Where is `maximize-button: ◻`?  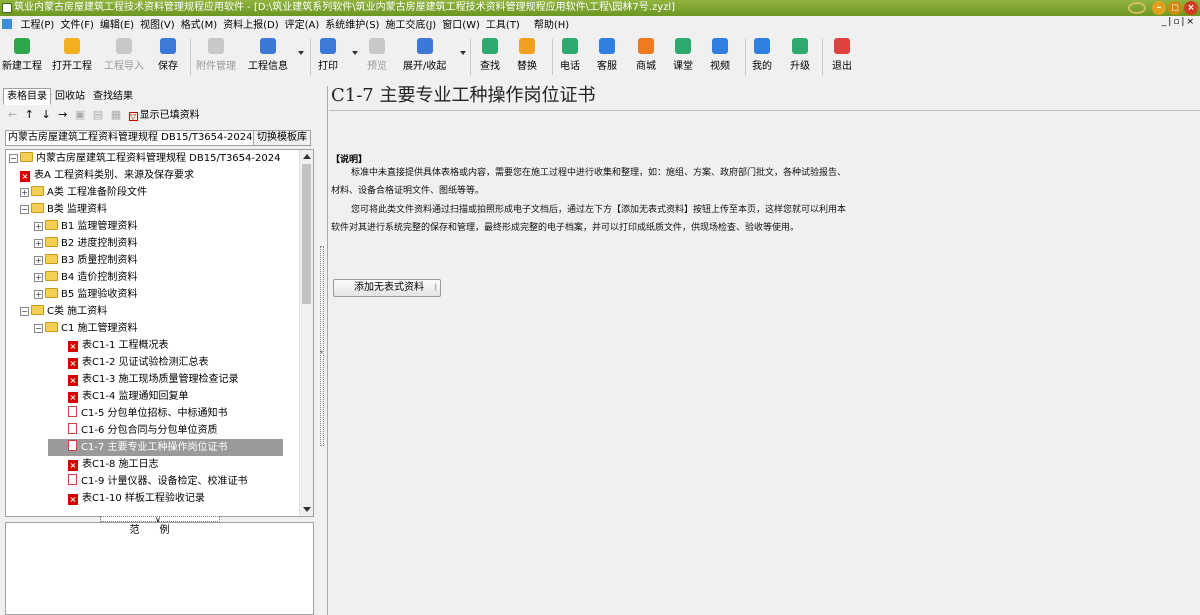
maximize-button: ◻ is located at coordinates (1175, 8).